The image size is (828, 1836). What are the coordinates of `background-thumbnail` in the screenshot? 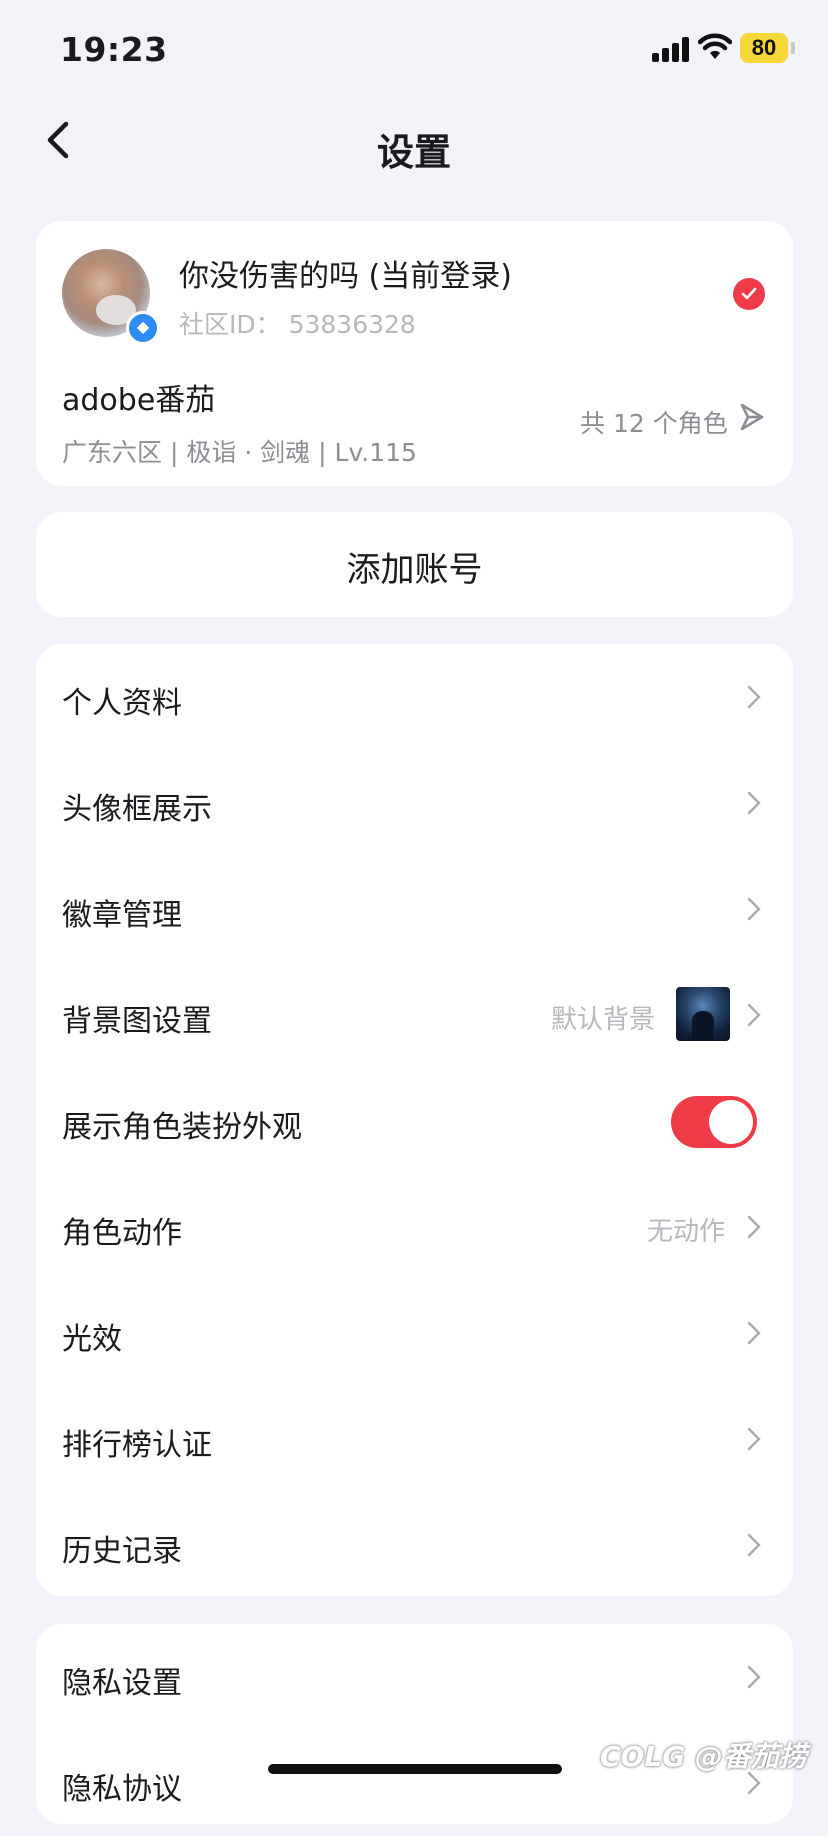 It's located at (703, 1014).